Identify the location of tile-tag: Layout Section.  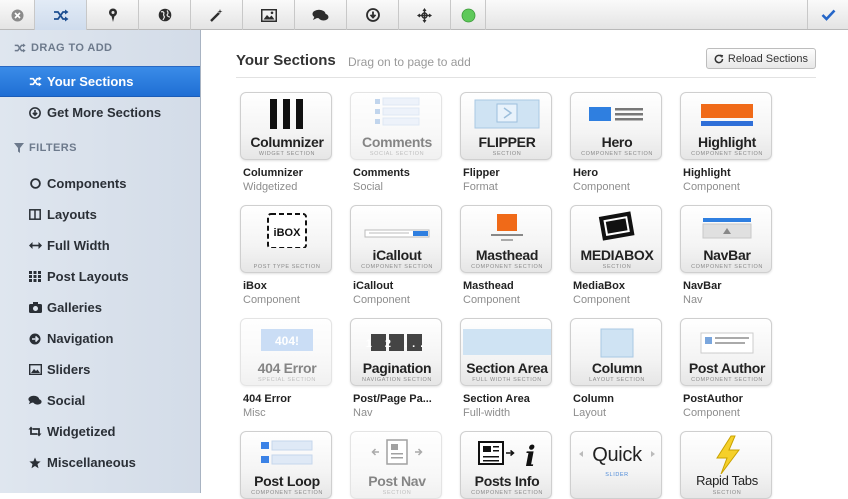
(617, 380).